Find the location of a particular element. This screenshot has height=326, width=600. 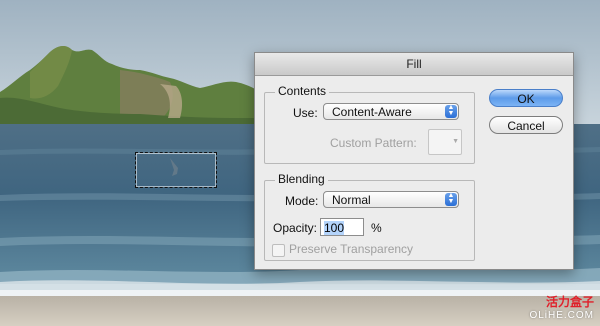

blending-legend: Blending is located at coordinates (301, 179).